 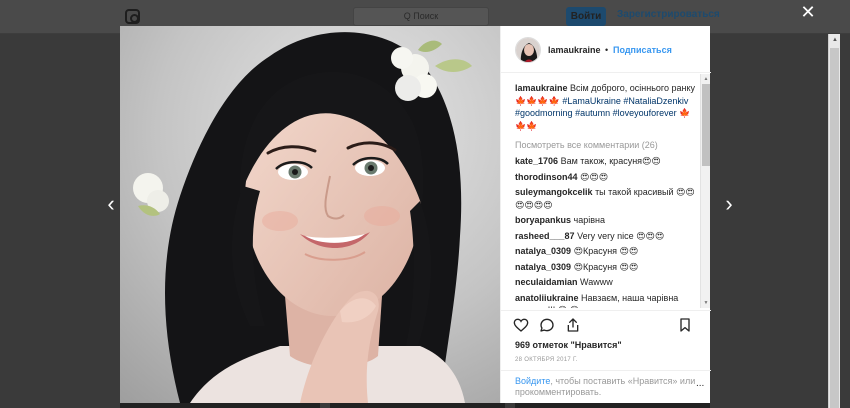 I want to click on comment-text: Вам також, красуня😍😍, so click(x=610, y=161).